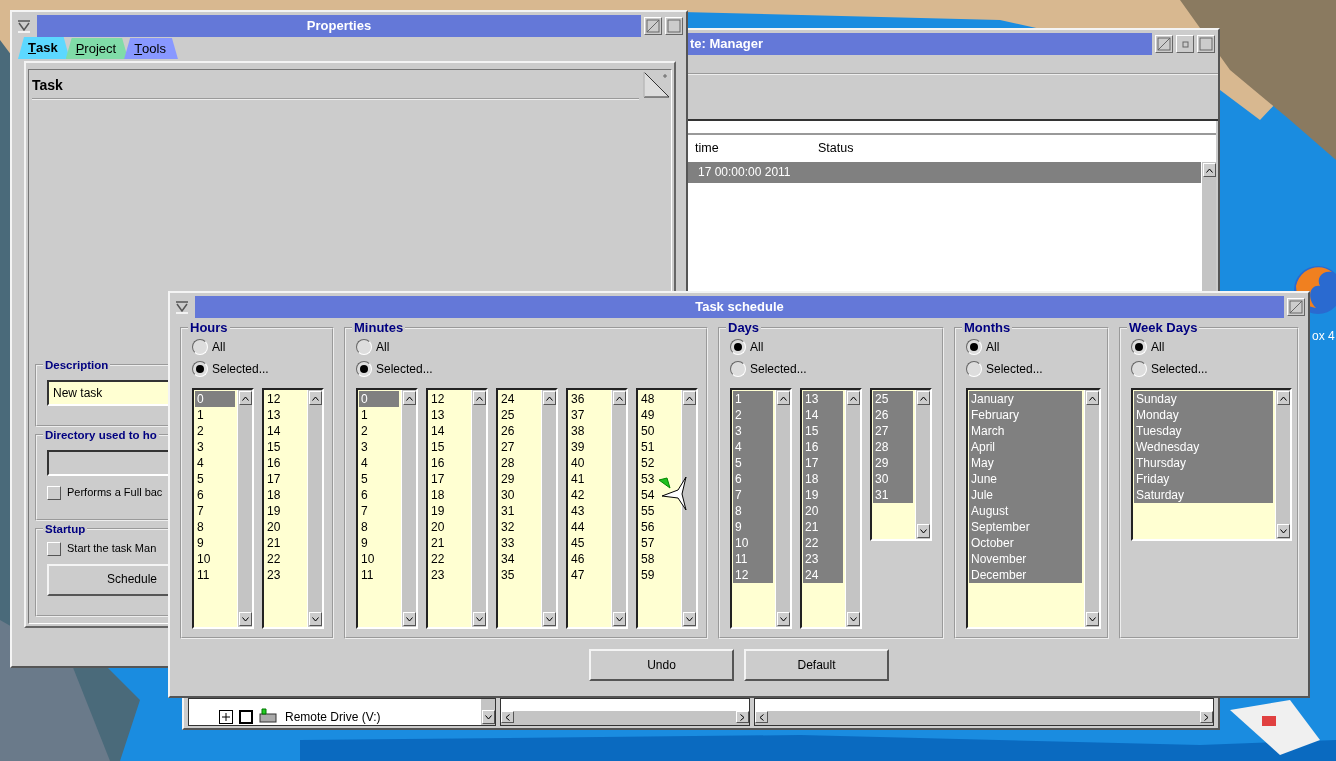 The height and width of the screenshot is (761, 1336). I want to click on list-item: January, so click(1025, 399).